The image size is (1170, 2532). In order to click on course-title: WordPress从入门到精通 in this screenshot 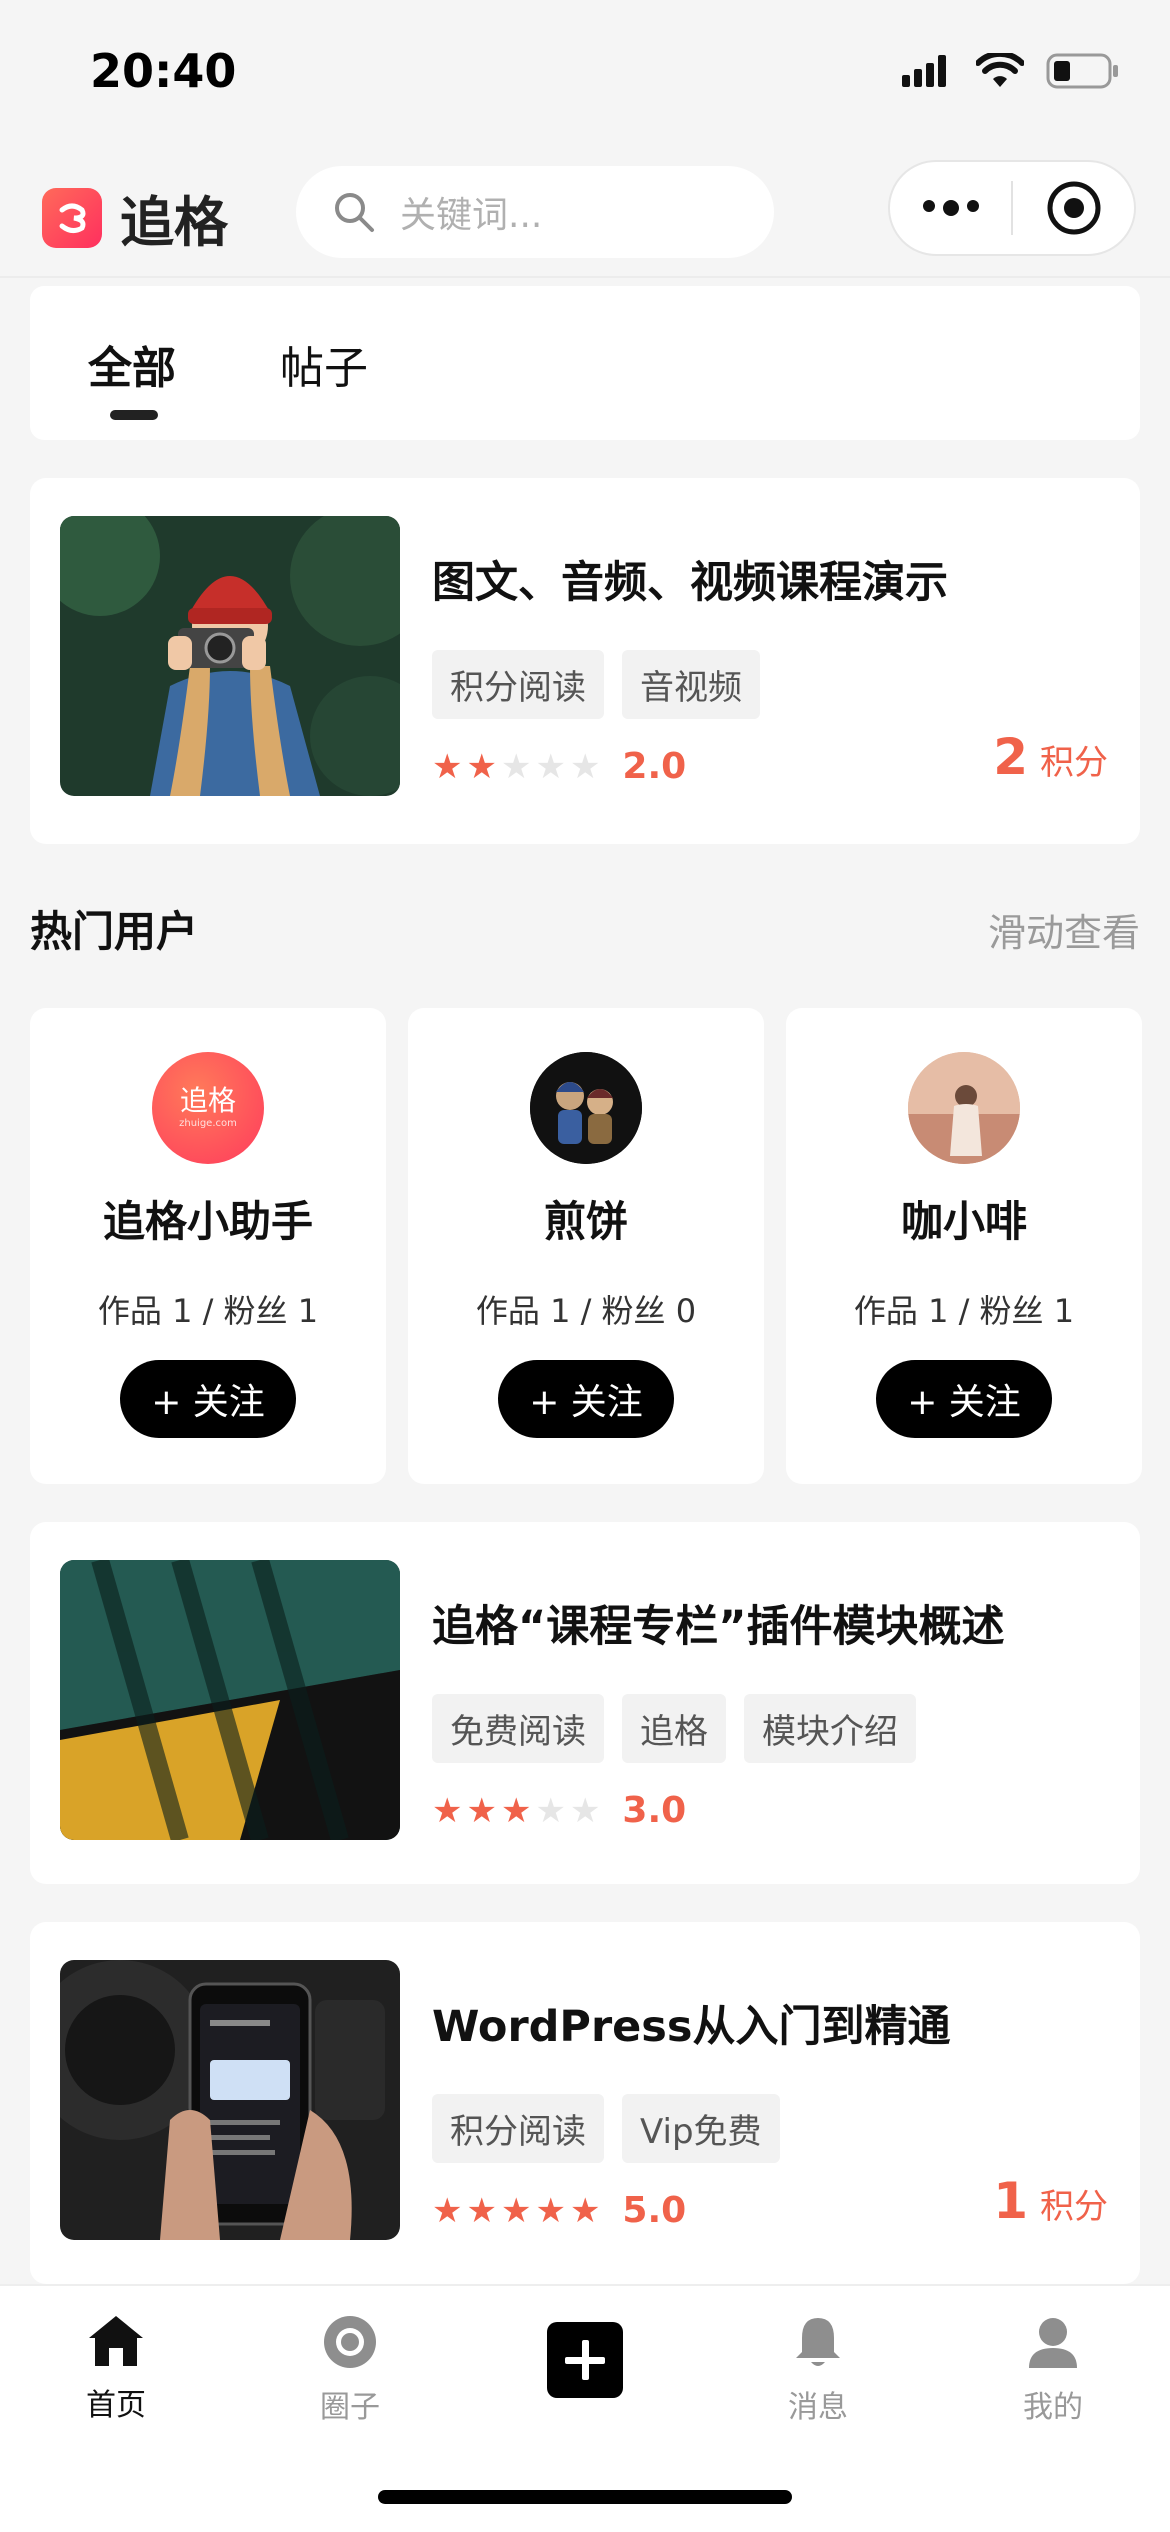, I will do `click(691, 2027)`.